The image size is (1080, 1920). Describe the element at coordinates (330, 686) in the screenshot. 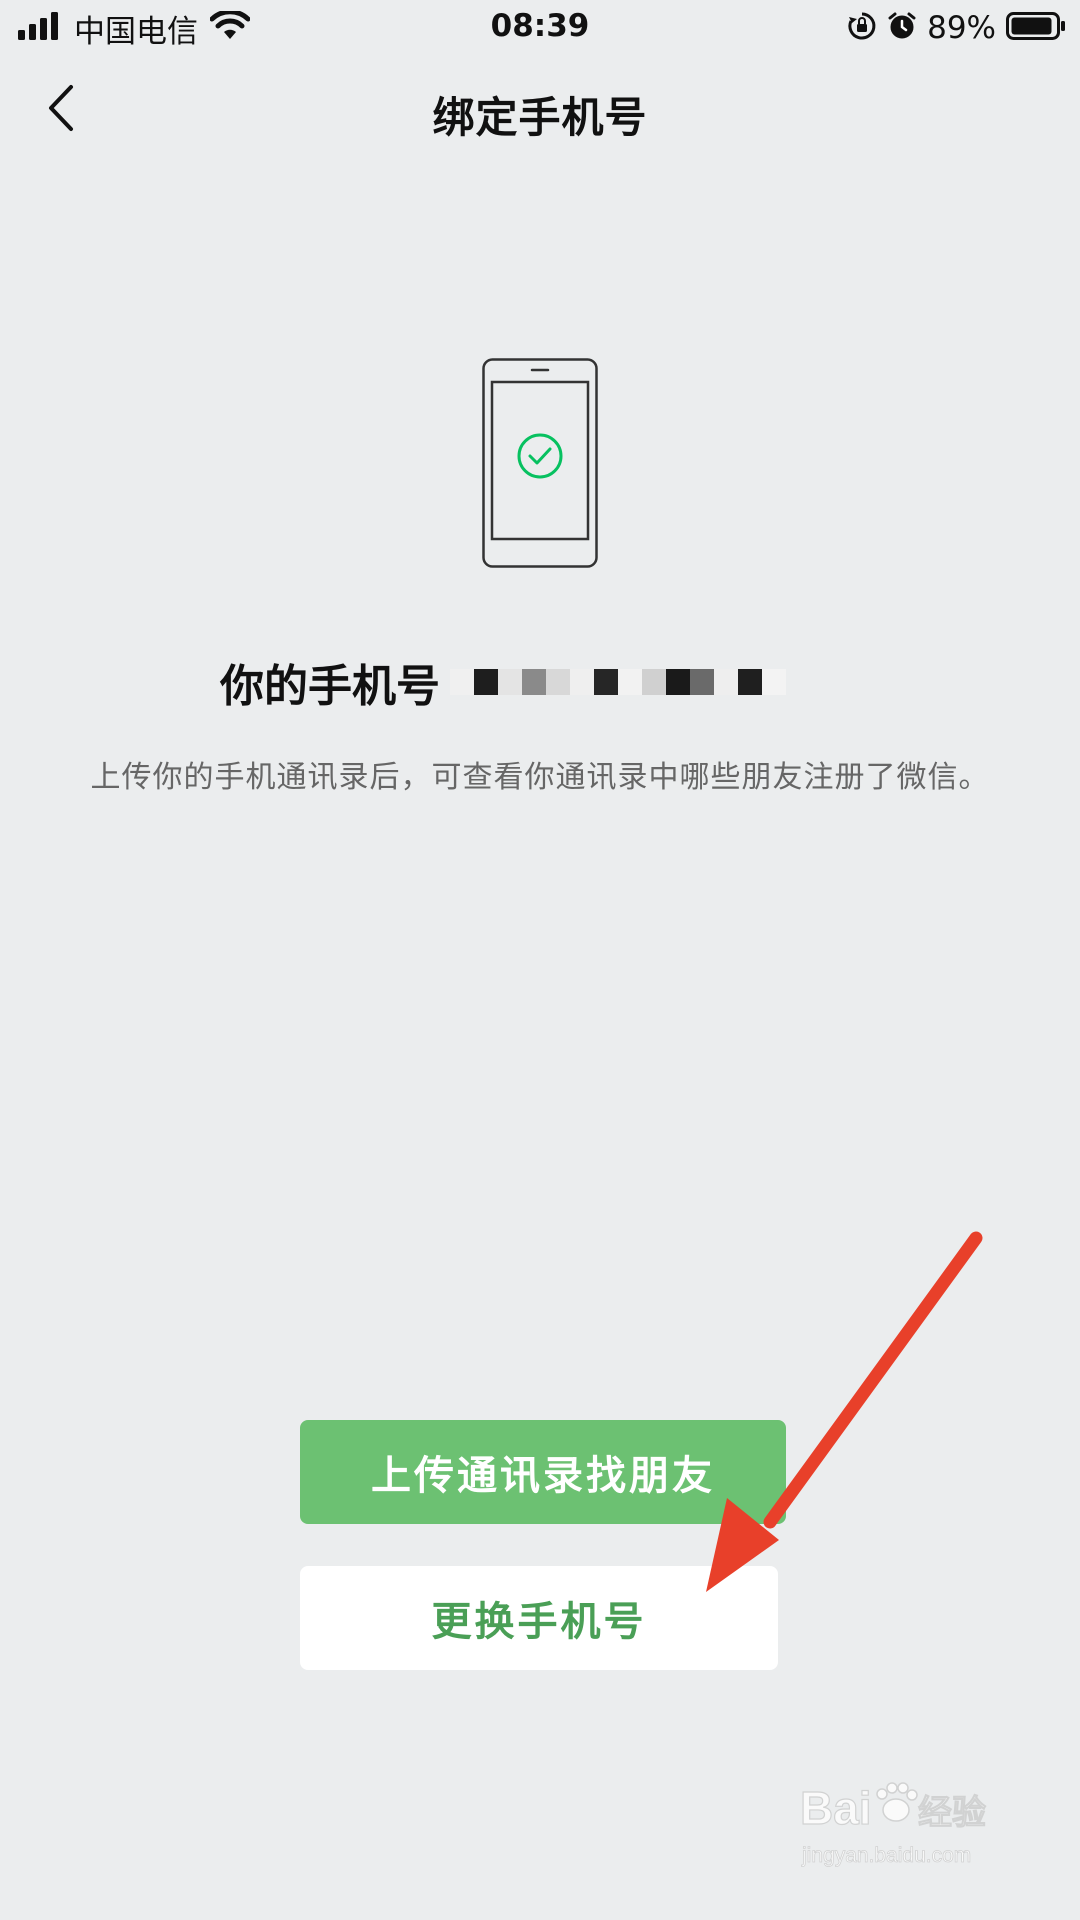

I see `phone-number-label: 你的手机号` at that location.